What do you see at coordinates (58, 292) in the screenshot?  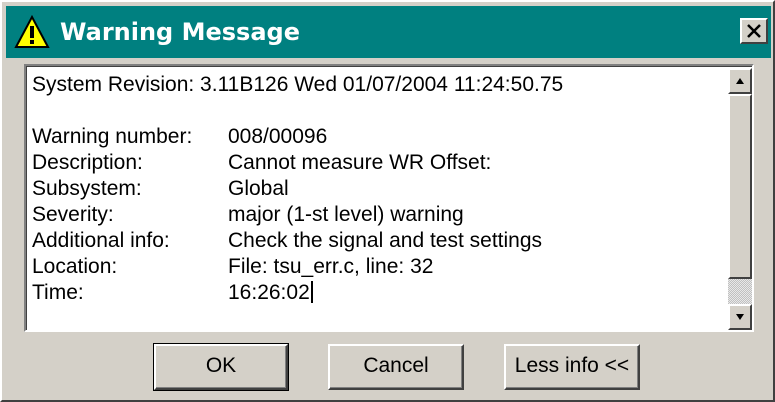 I see `field-label: Time:` at bounding box center [58, 292].